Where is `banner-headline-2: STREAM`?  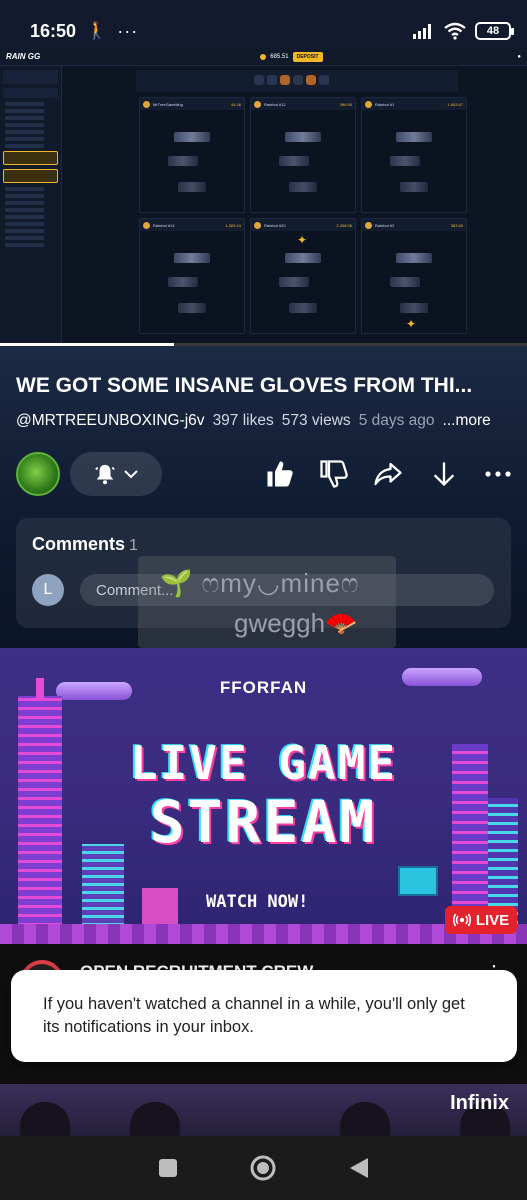
banner-headline-2: STREAM is located at coordinates (263, 822).